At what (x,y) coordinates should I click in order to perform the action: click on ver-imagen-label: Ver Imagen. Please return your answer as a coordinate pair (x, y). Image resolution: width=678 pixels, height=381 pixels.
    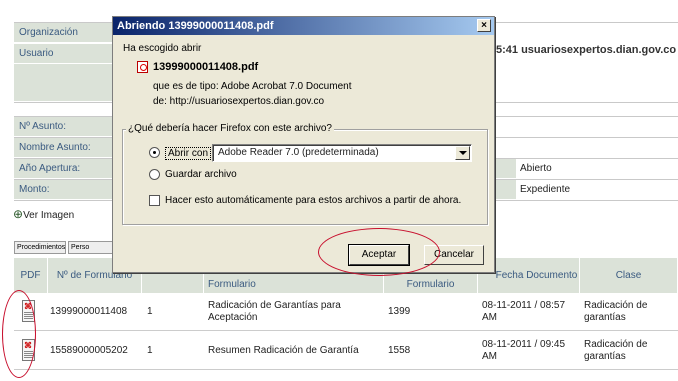
    Looking at the image, I should click on (49, 215).